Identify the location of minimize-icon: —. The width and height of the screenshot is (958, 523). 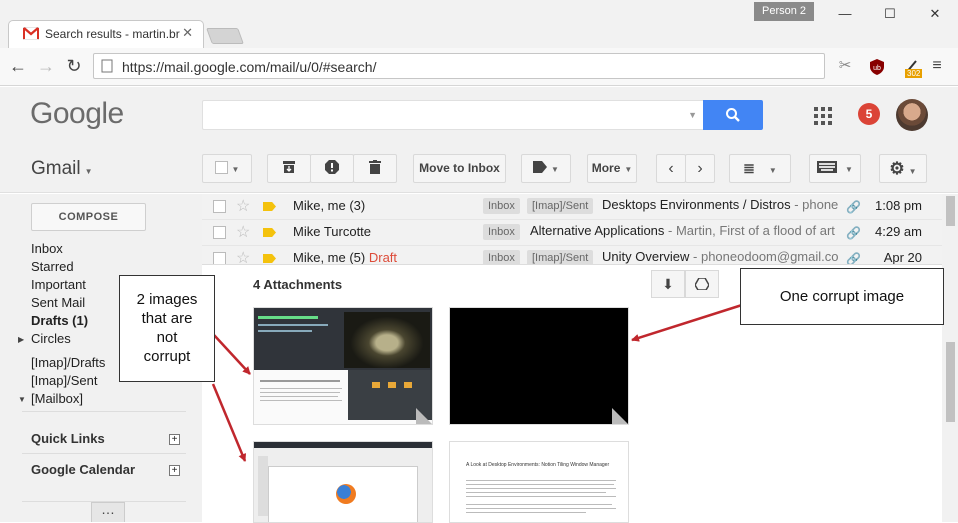
(845, 14).